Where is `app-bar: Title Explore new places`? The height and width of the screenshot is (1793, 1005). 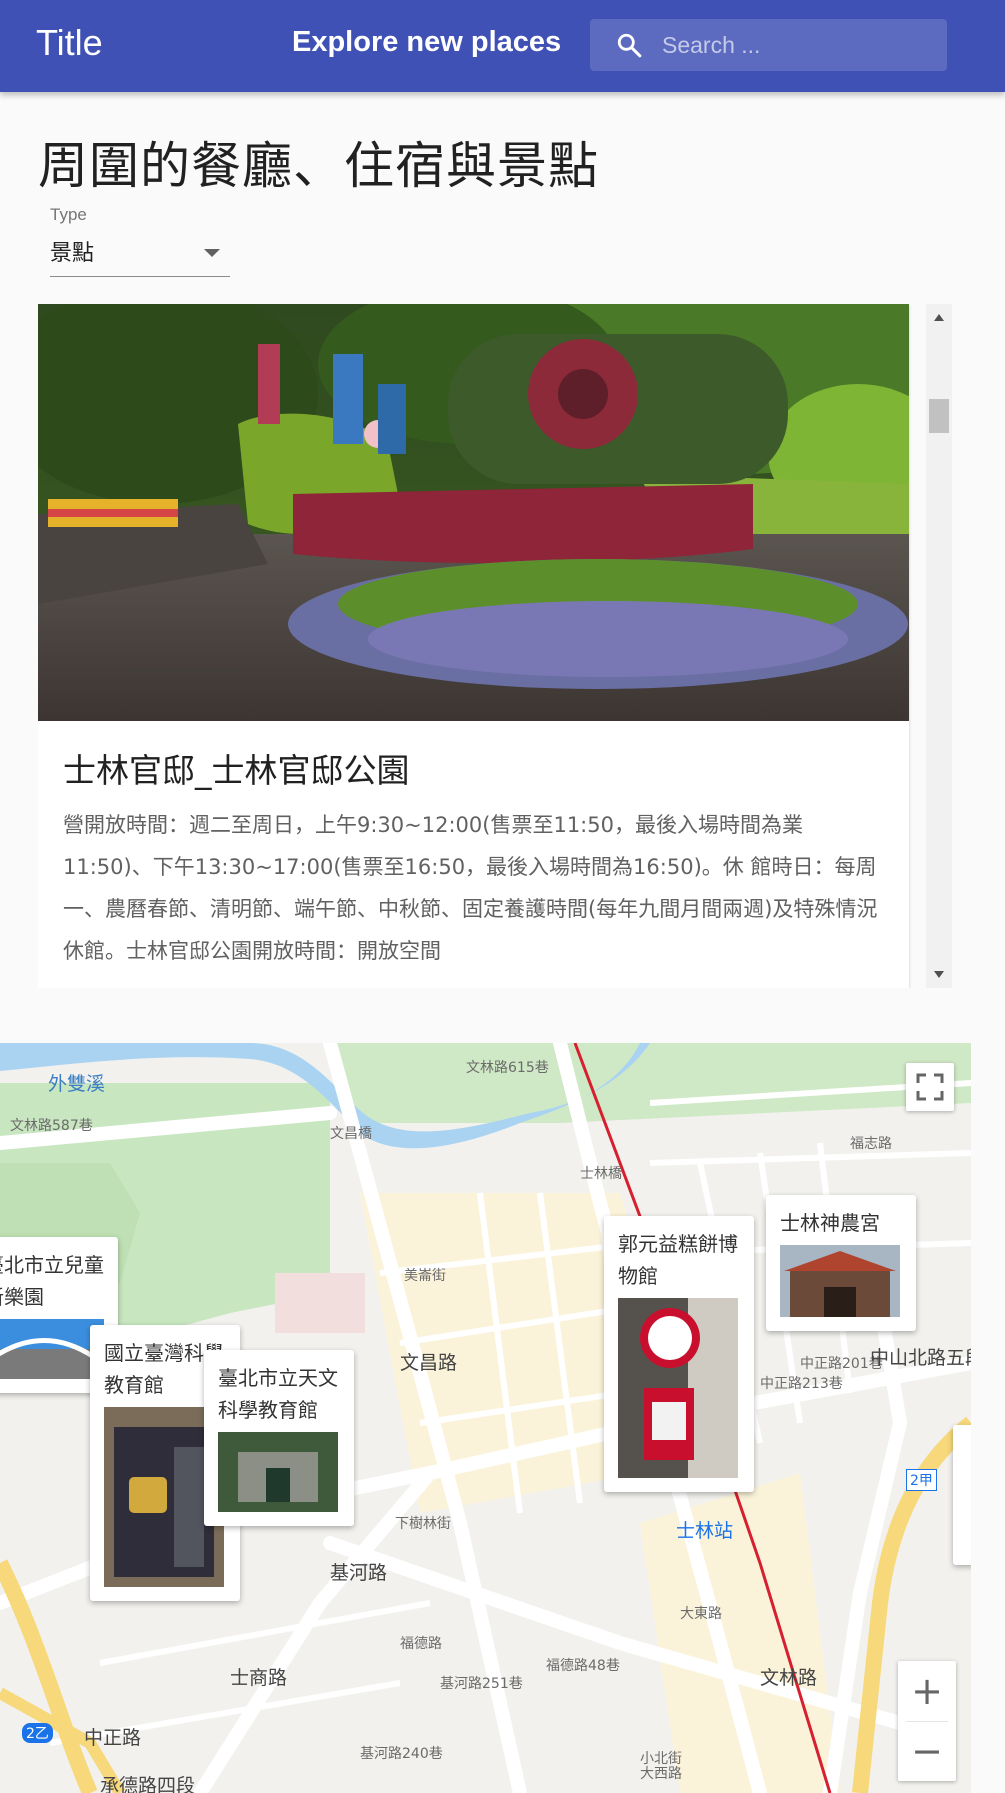
app-bar: Title Explore new places is located at coordinates (502, 46).